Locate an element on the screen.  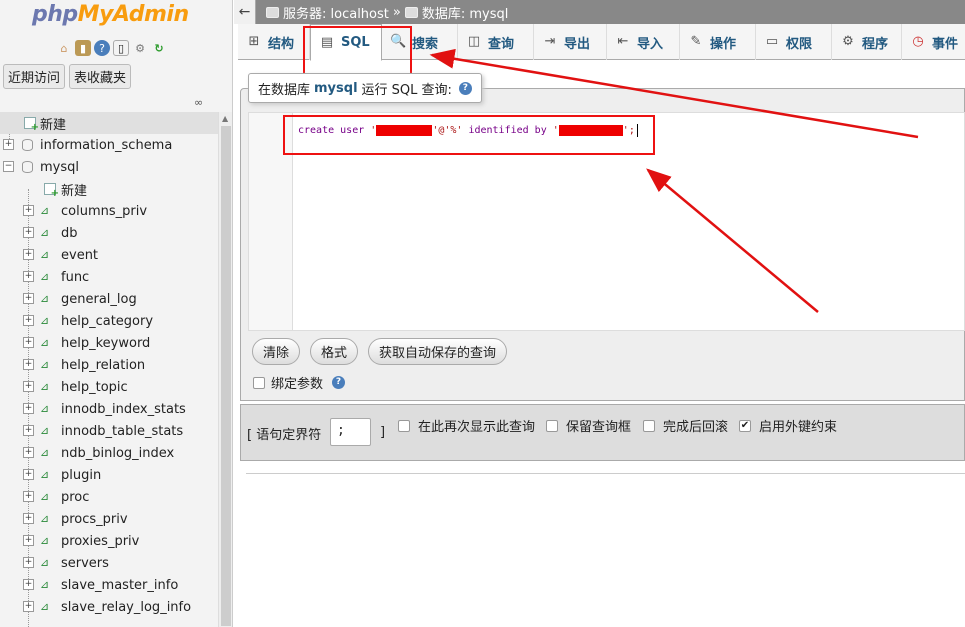
breadcrumb-server: 服务器: localhost is located at coordinates (336, 12).